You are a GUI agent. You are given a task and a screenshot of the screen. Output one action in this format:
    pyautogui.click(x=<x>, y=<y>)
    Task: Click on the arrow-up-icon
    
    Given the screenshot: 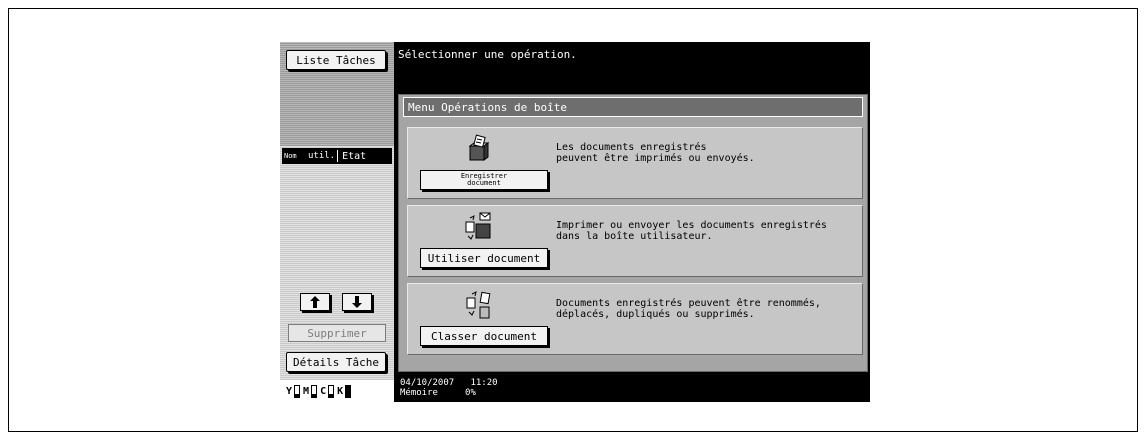 What is the action you would take?
    pyautogui.click(x=315, y=302)
    